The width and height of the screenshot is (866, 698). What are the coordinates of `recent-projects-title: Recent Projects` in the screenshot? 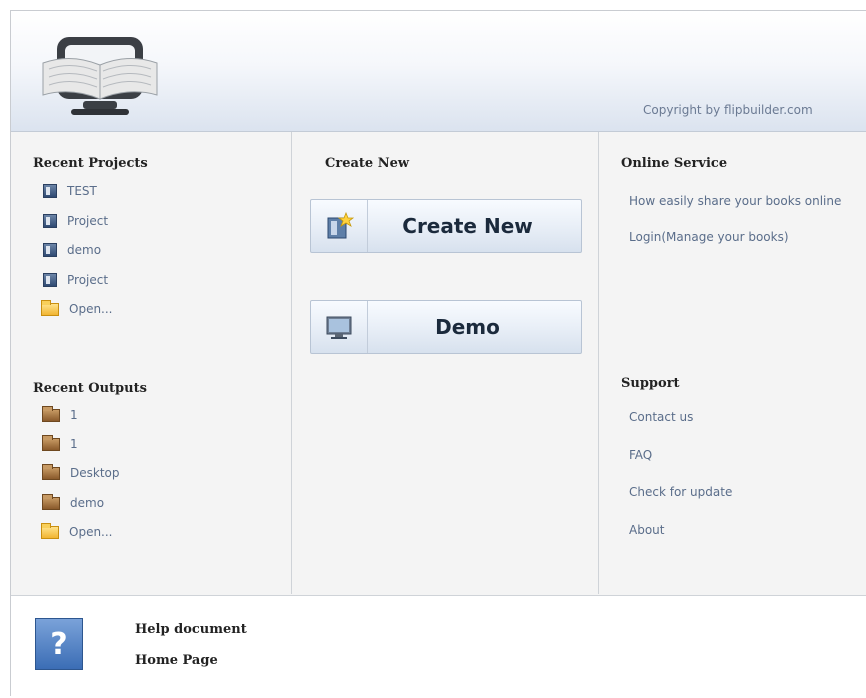 It's located at (90, 163).